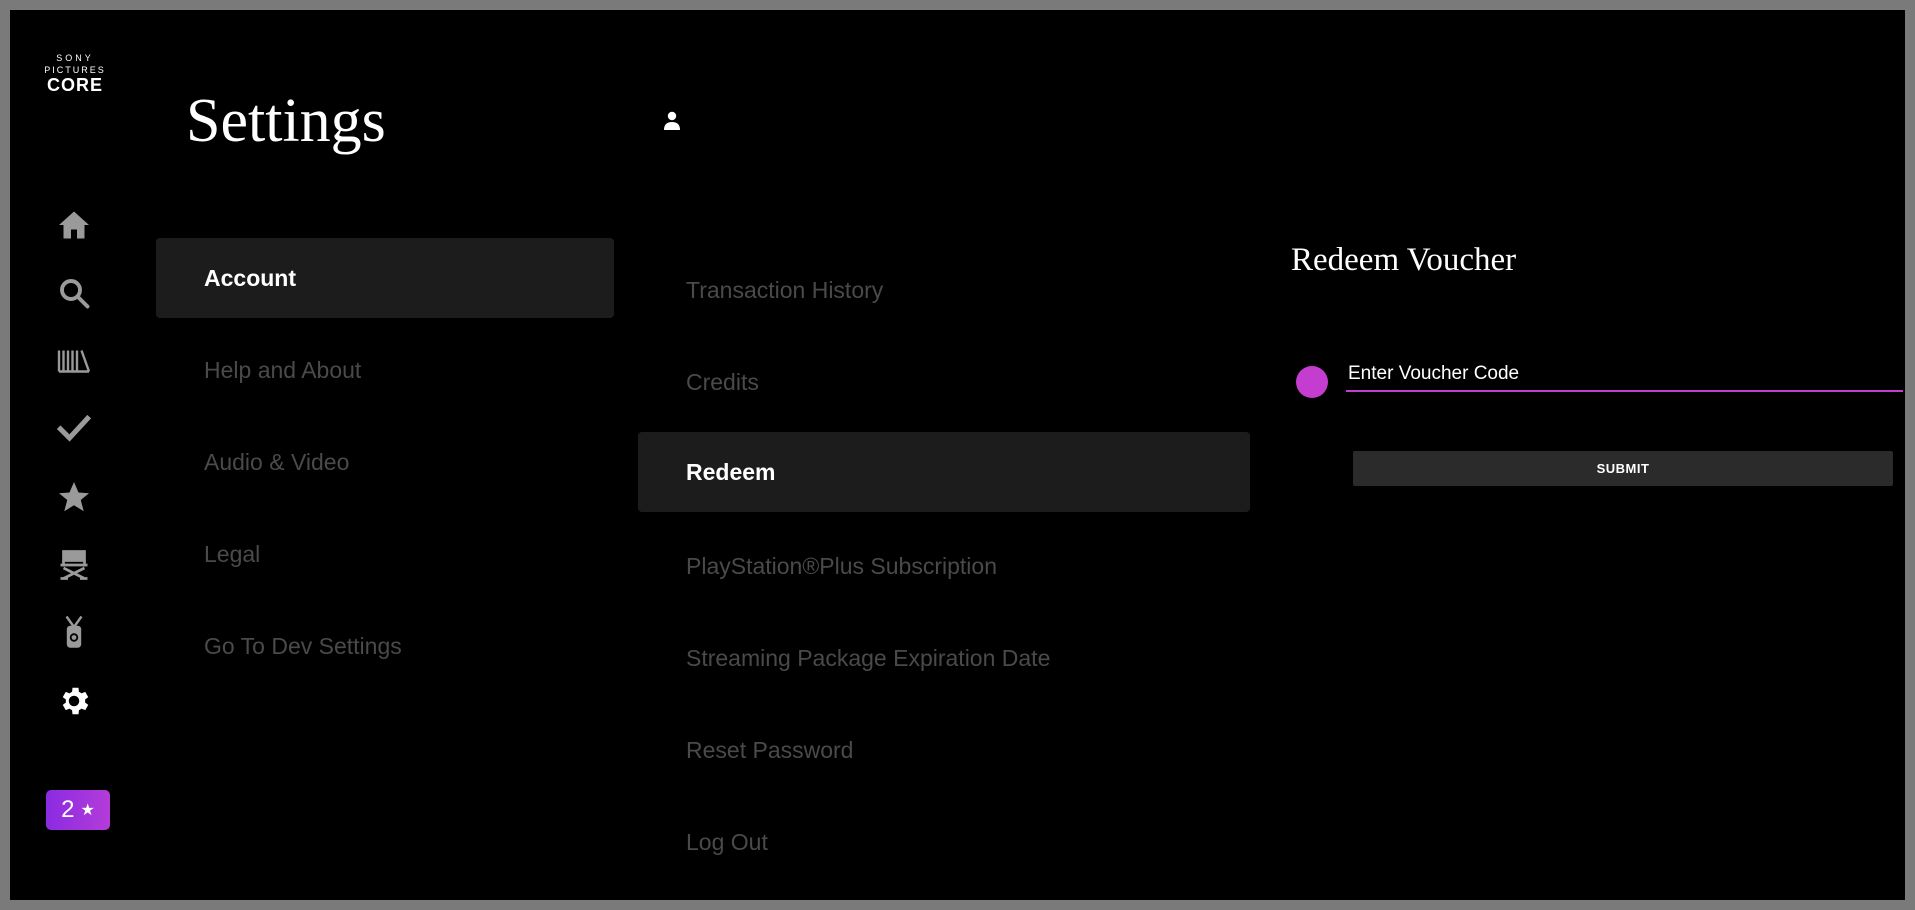 The height and width of the screenshot is (910, 1915). Describe the element at coordinates (74, 361) in the screenshot. I see `library-icon` at that location.